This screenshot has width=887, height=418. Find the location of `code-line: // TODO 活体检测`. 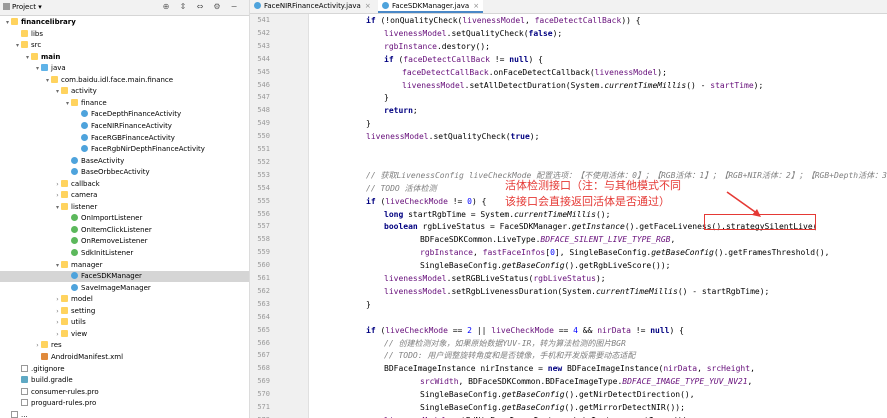

code-line: // TODO 活体检测 is located at coordinates (401, 188).